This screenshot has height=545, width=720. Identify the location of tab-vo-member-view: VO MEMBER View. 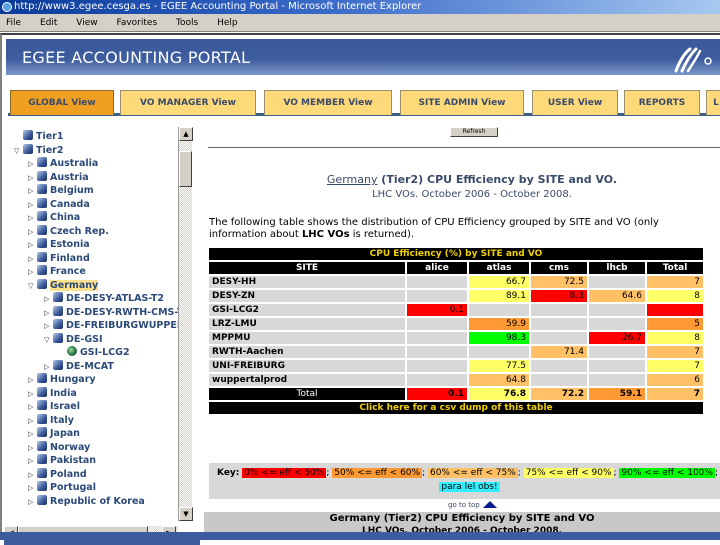
(328, 102).